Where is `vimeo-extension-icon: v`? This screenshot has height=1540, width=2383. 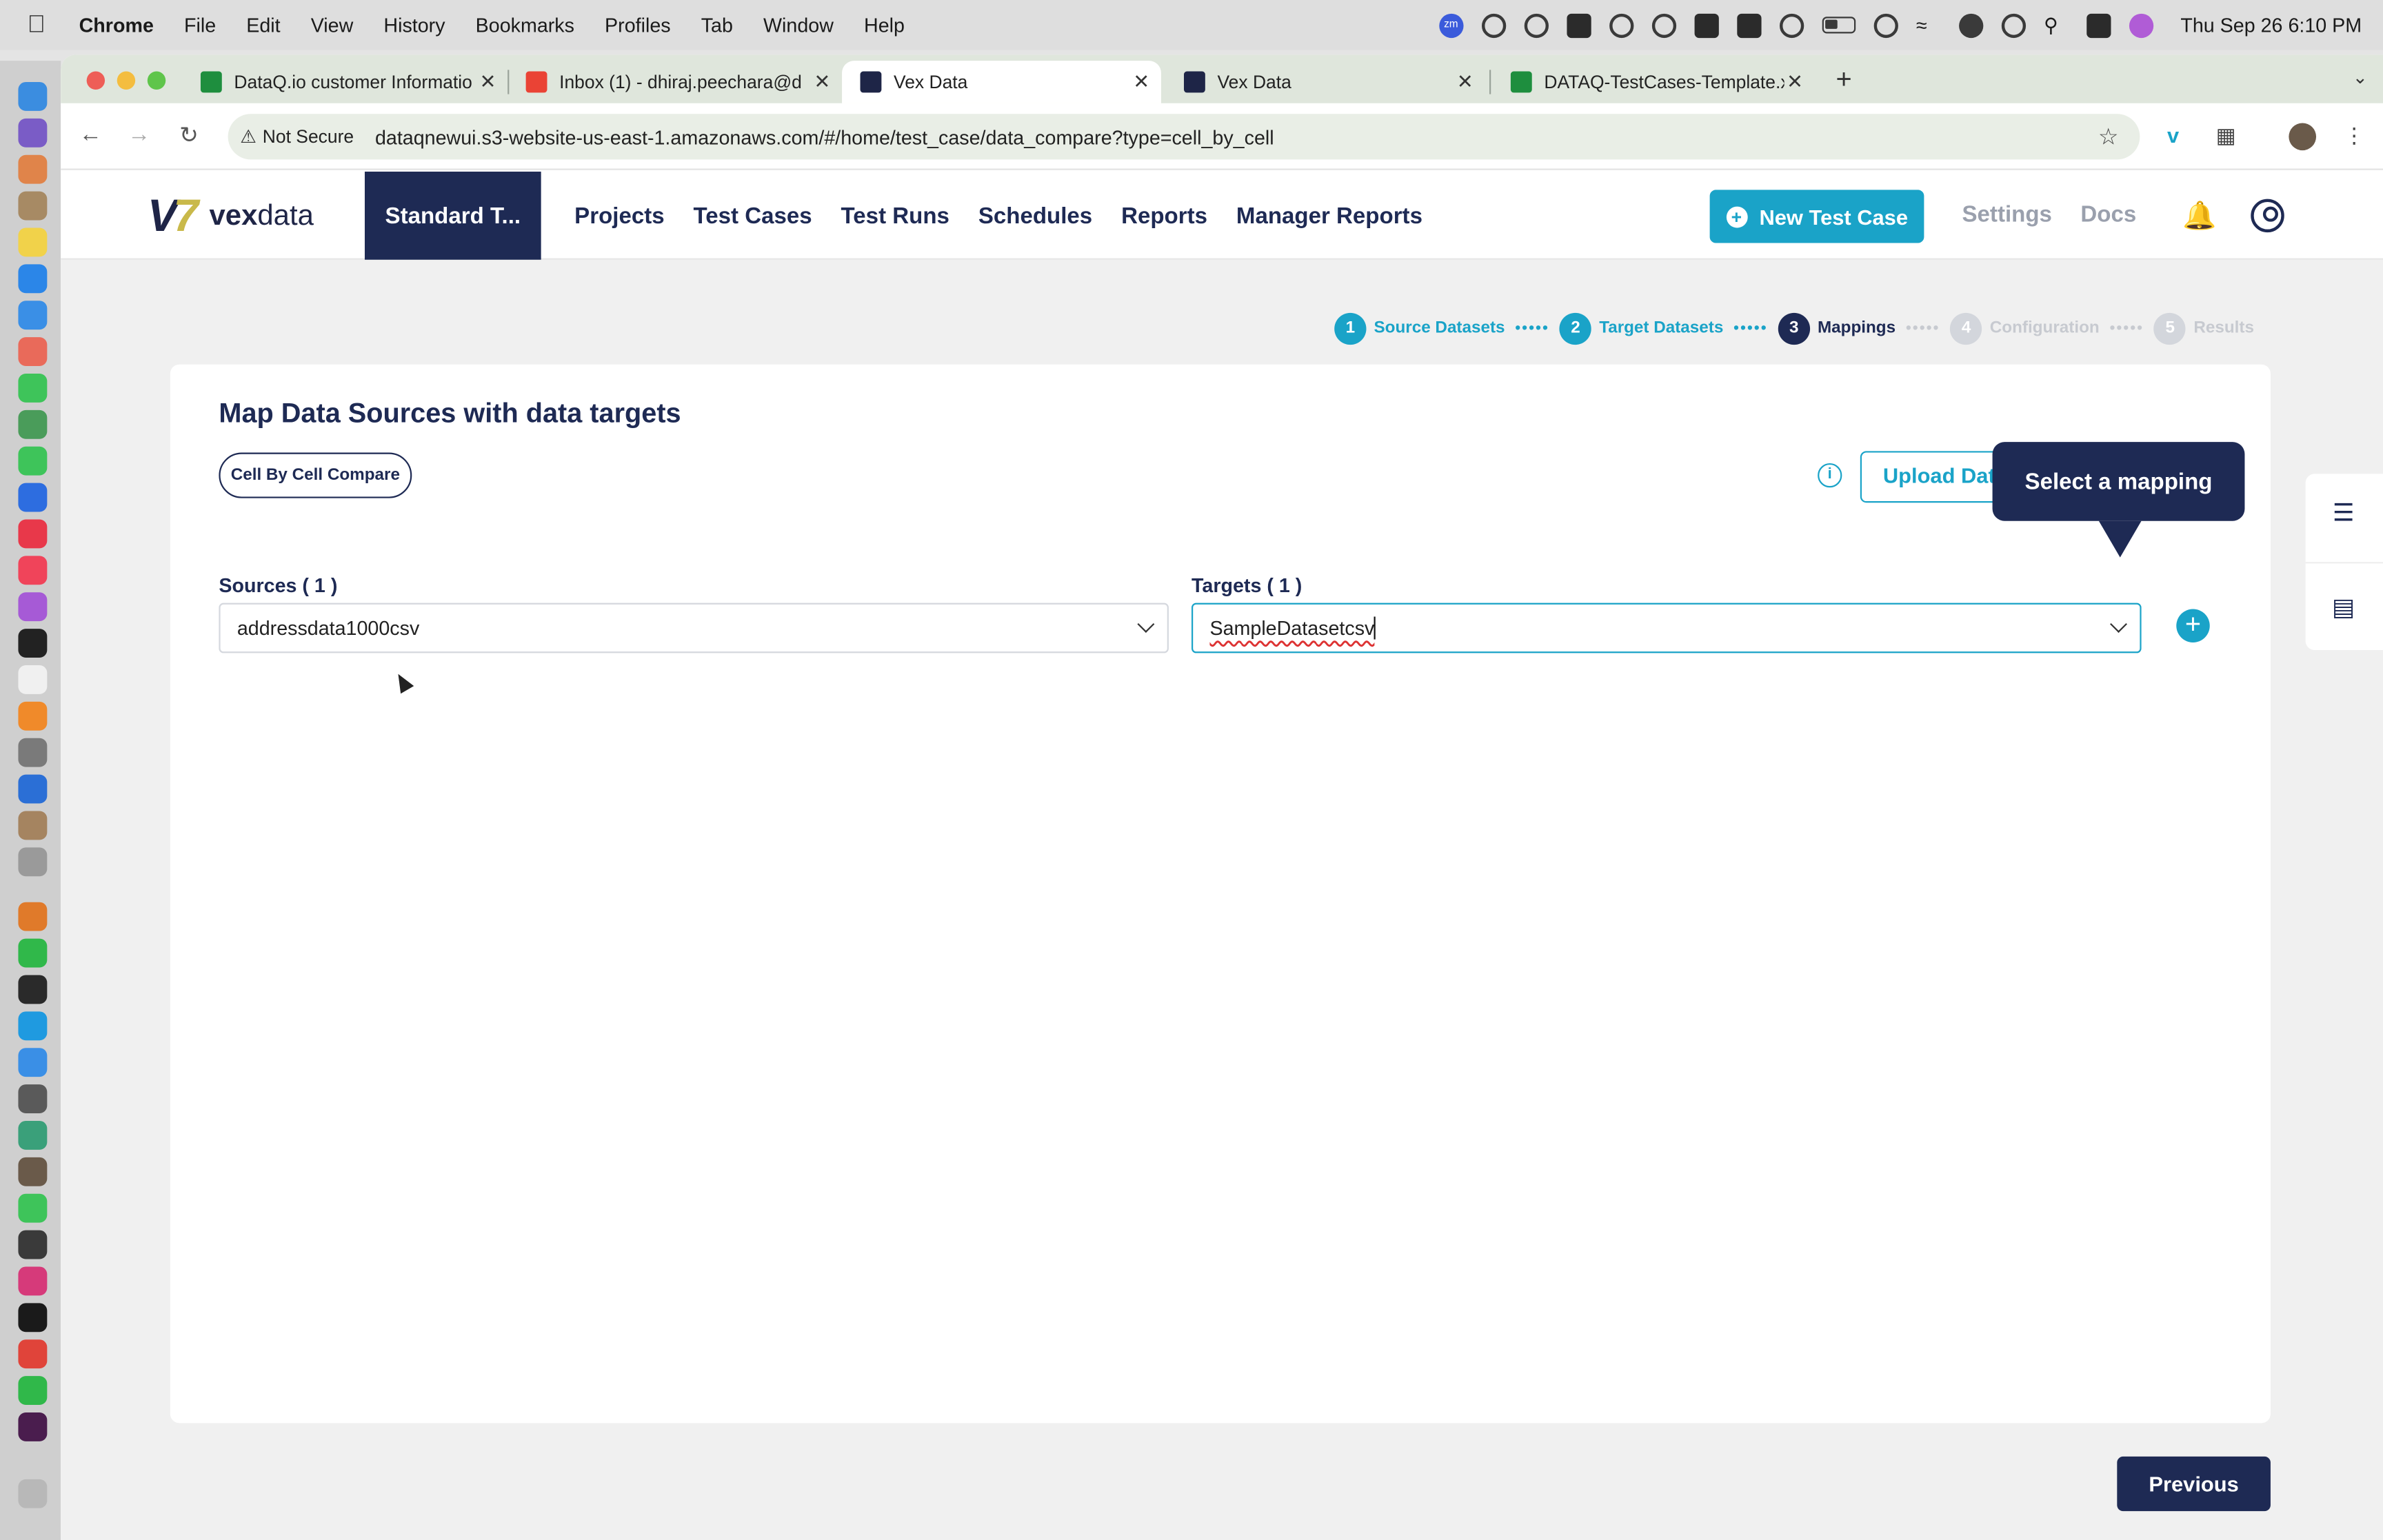
vimeo-extension-icon: v is located at coordinates (2173, 135).